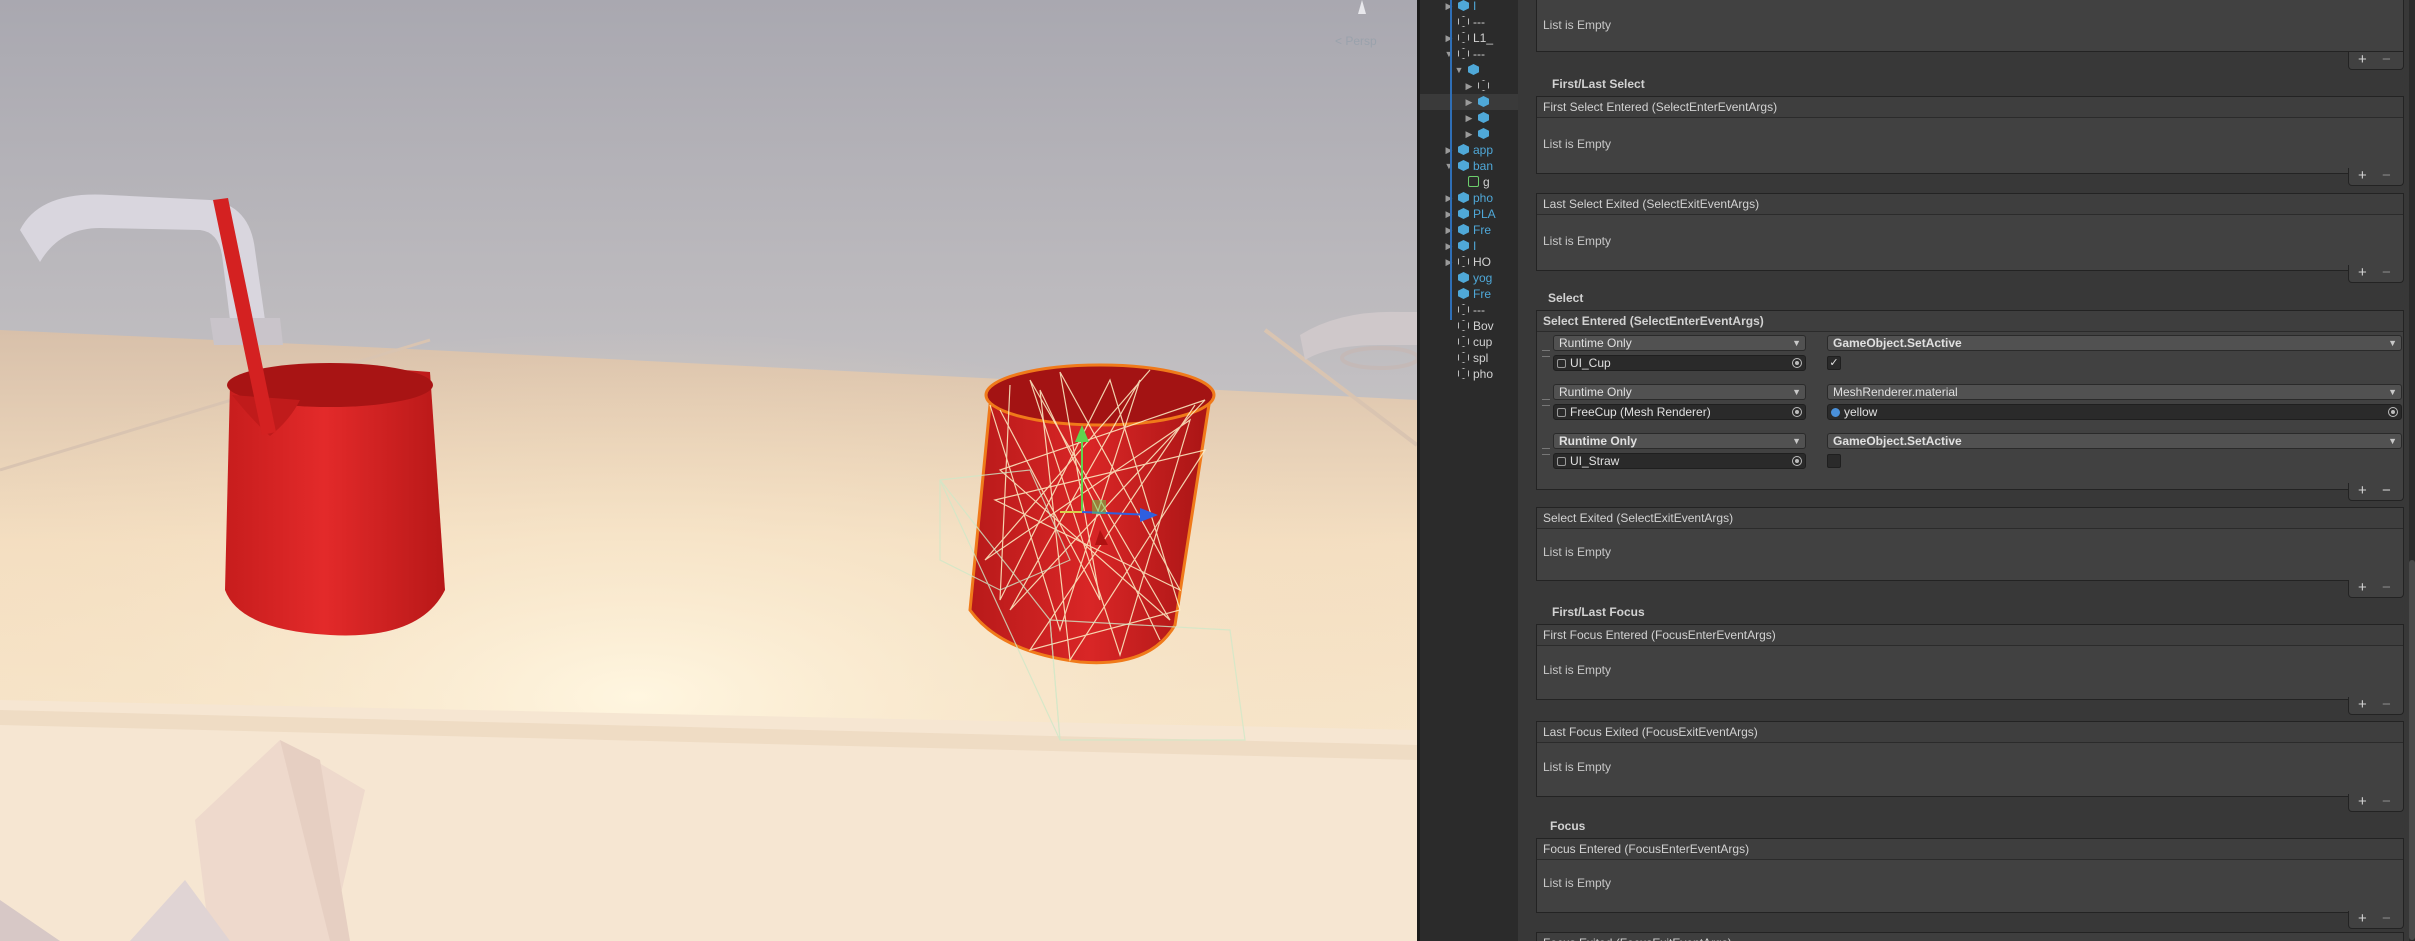  What do you see at coordinates (1469, 38) in the screenshot?
I see `hierarchy-item: ▶ L1_` at bounding box center [1469, 38].